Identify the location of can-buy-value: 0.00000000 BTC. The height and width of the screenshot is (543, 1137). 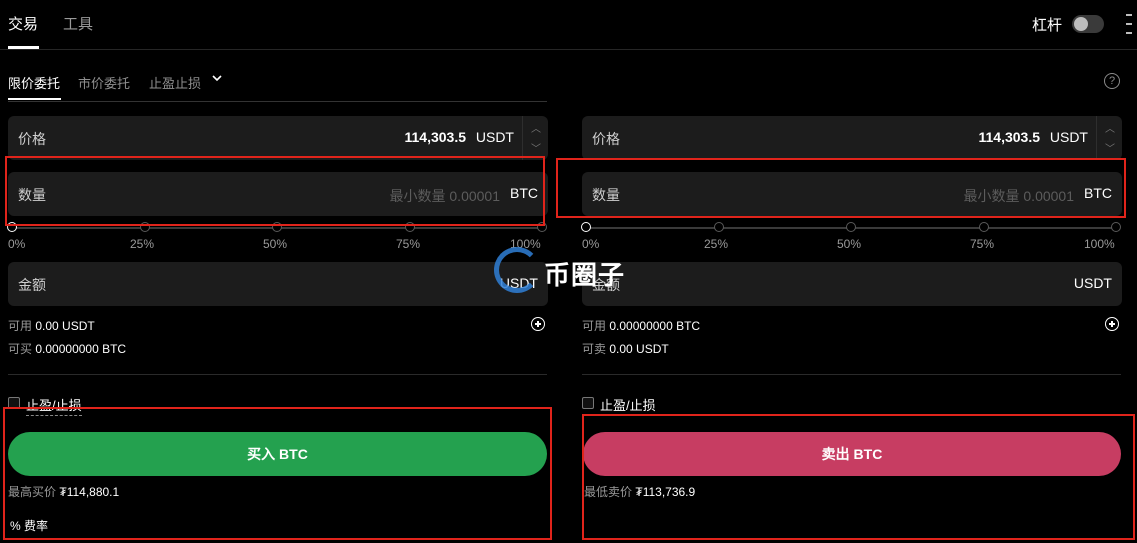
(81, 349).